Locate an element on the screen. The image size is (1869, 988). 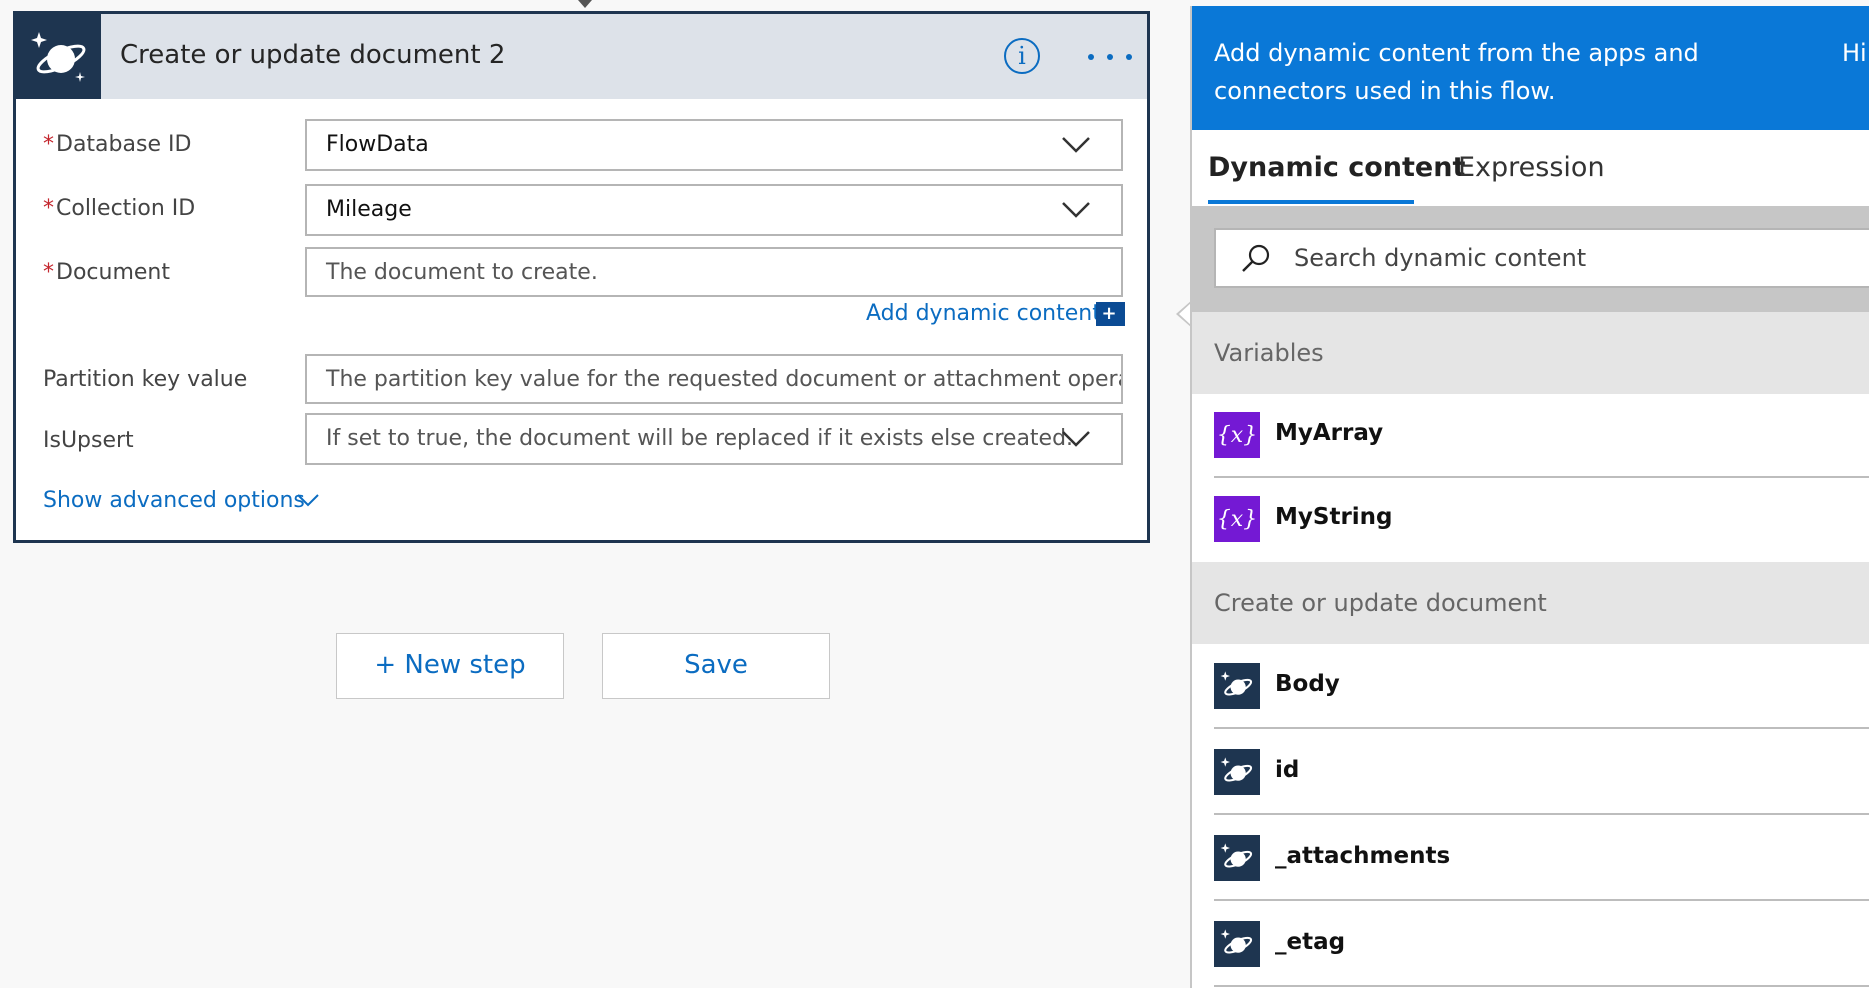
database-id-label: *Database ID is located at coordinates (117, 144).